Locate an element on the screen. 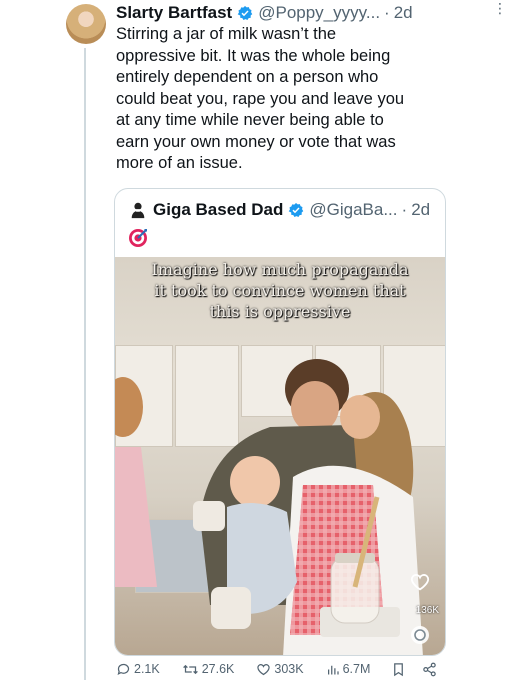 The height and width of the screenshot is (680, 510). views-button: 6.7M is located at coordinates (348, 669).